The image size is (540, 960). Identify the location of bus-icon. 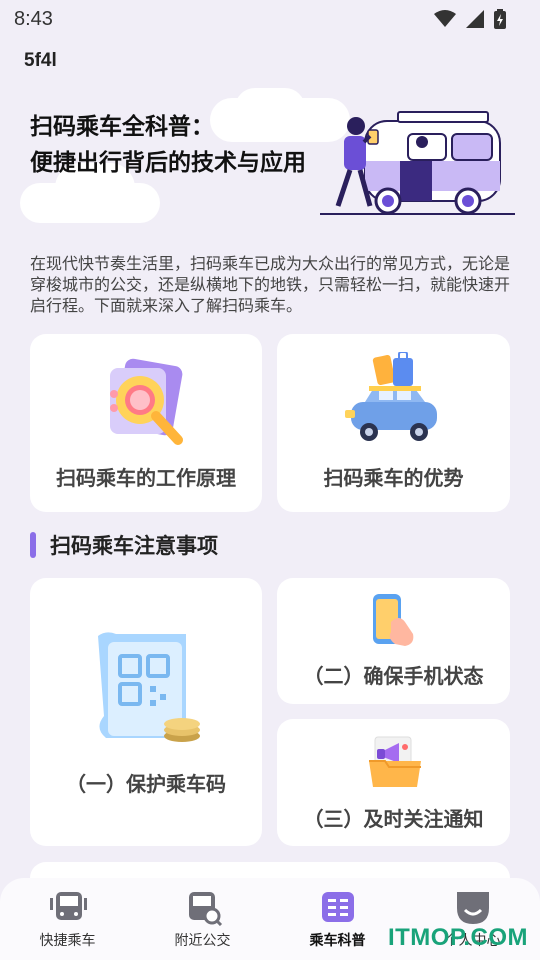
(68, 906).